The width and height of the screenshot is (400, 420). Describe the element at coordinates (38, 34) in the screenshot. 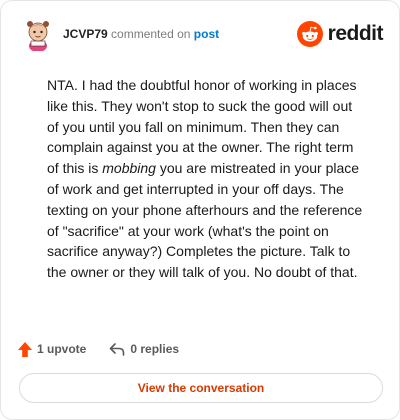

I see `user-avatar` at that location.